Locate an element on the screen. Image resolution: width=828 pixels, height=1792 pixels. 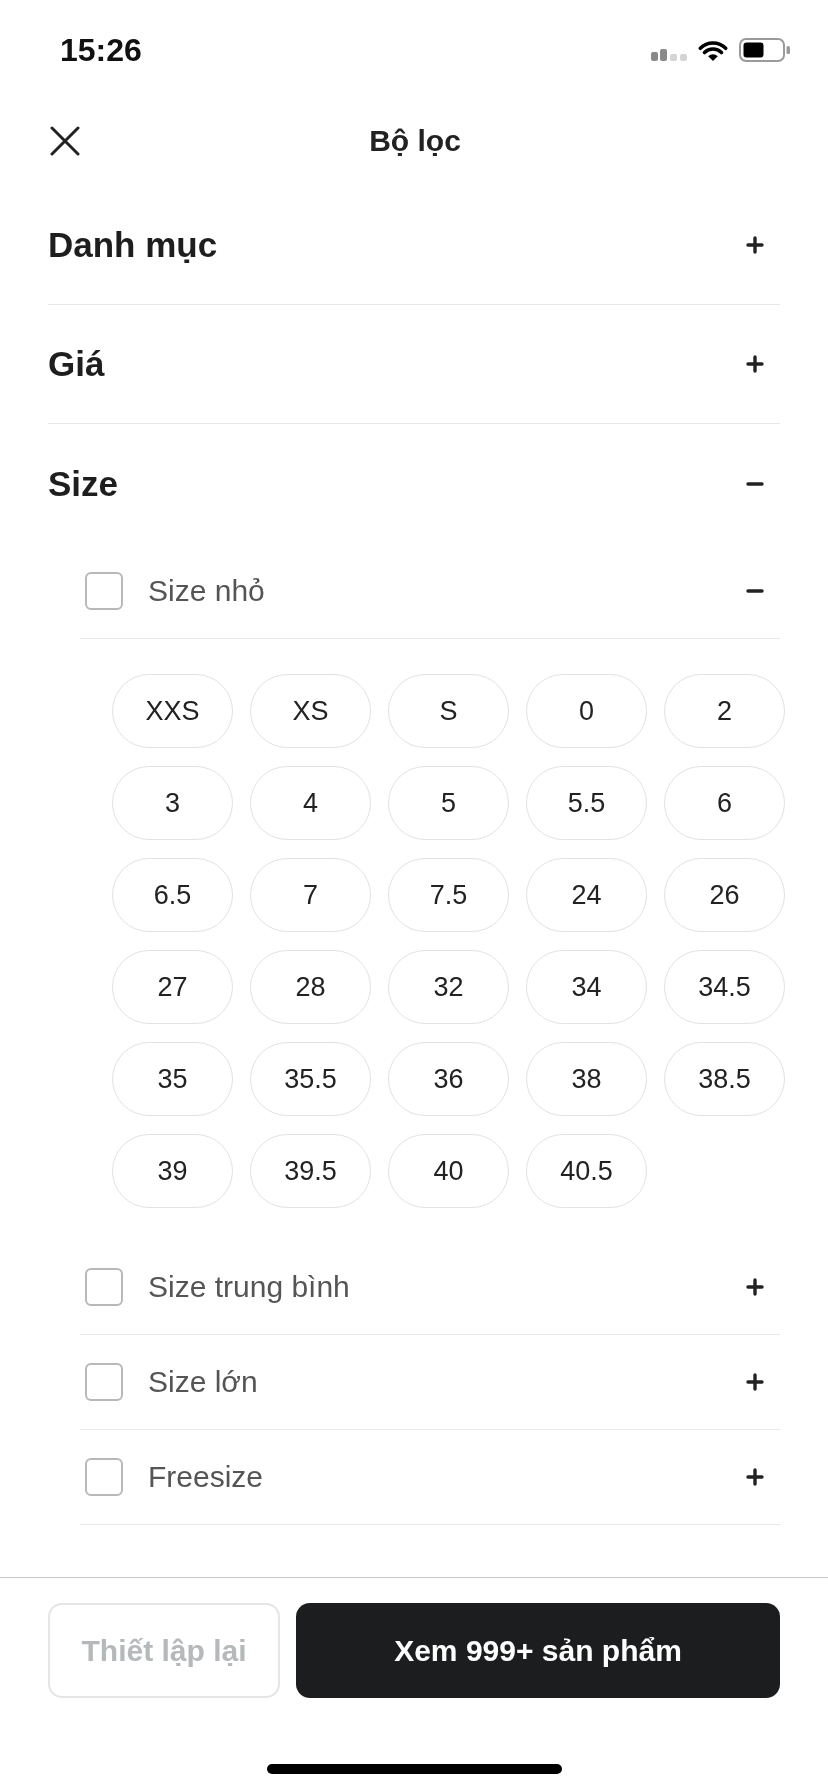
checkbox-label: Freesize is located at coordinates (206, 1477).